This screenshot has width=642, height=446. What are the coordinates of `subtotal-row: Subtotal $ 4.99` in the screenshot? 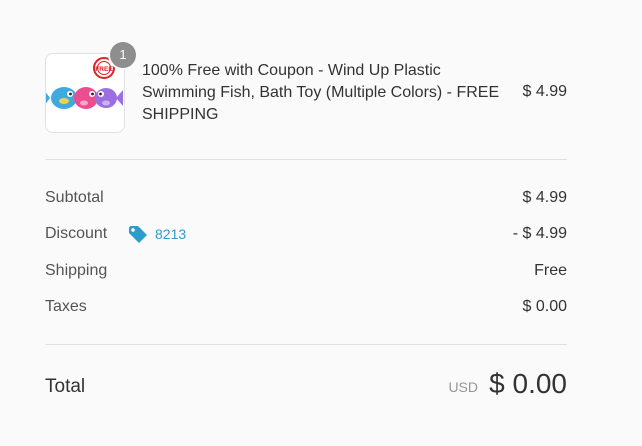 It's located at (306, 198).